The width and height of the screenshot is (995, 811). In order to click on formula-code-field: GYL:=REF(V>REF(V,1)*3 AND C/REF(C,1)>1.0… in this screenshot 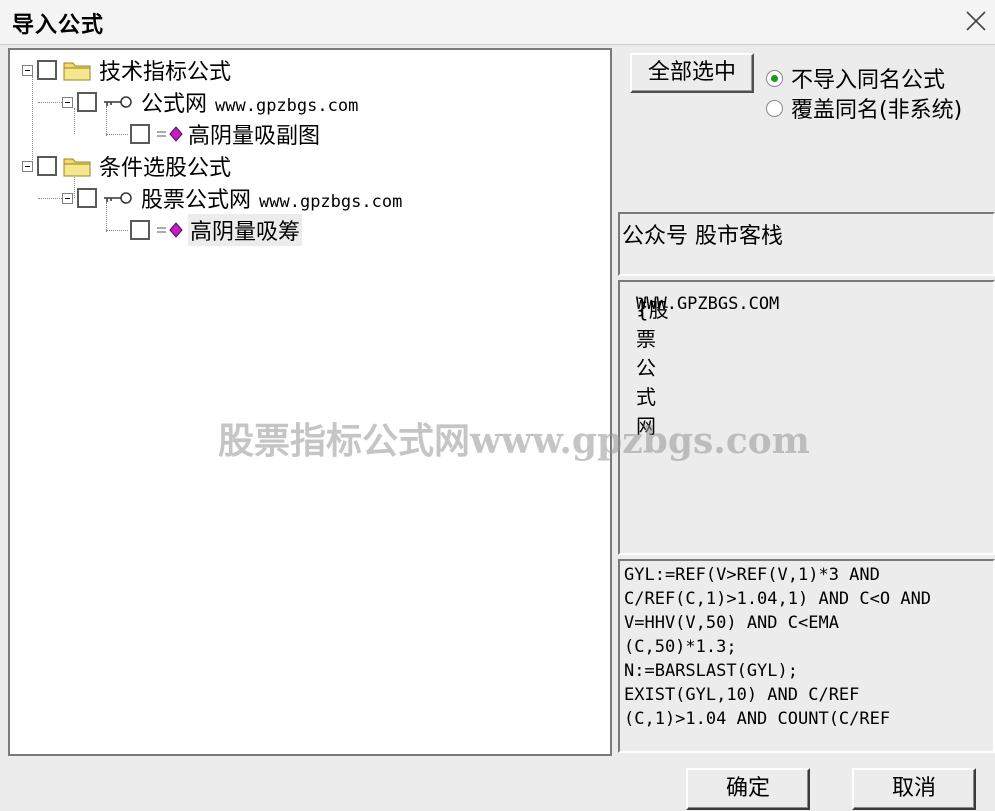, I will do `click(806, 656)`.